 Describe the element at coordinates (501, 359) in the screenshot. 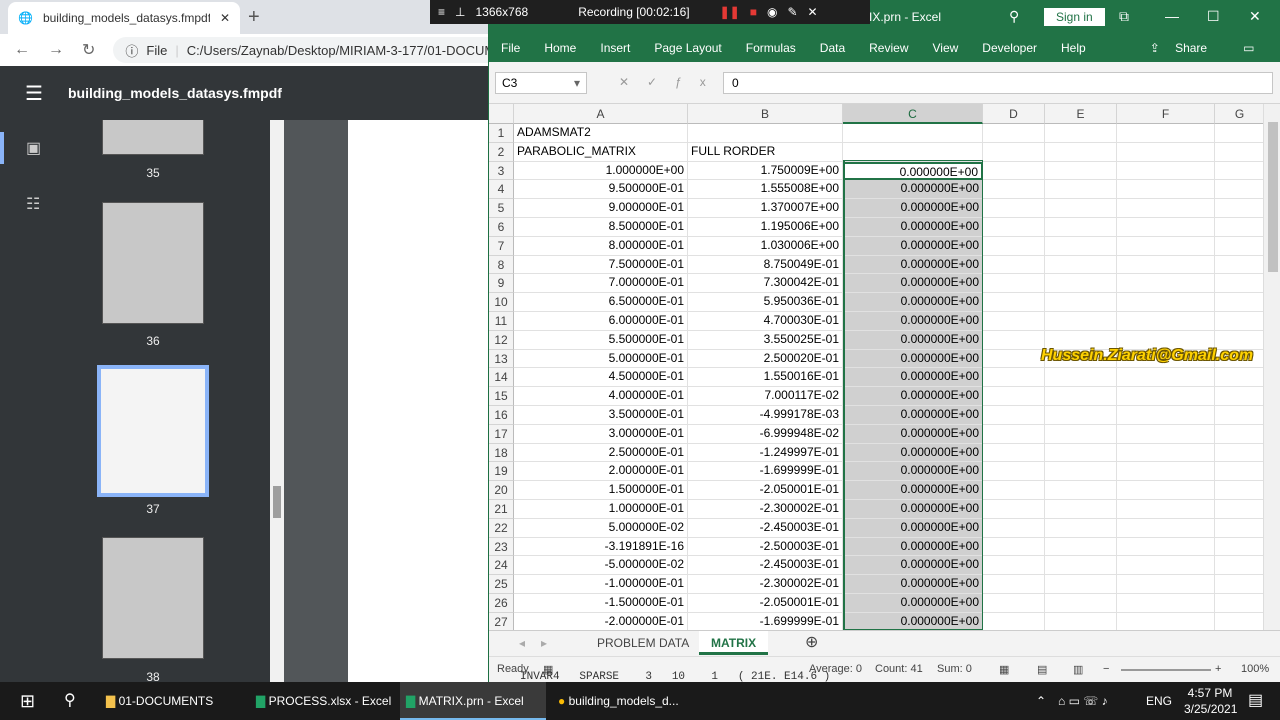

I see `row-header: 13` at that location.